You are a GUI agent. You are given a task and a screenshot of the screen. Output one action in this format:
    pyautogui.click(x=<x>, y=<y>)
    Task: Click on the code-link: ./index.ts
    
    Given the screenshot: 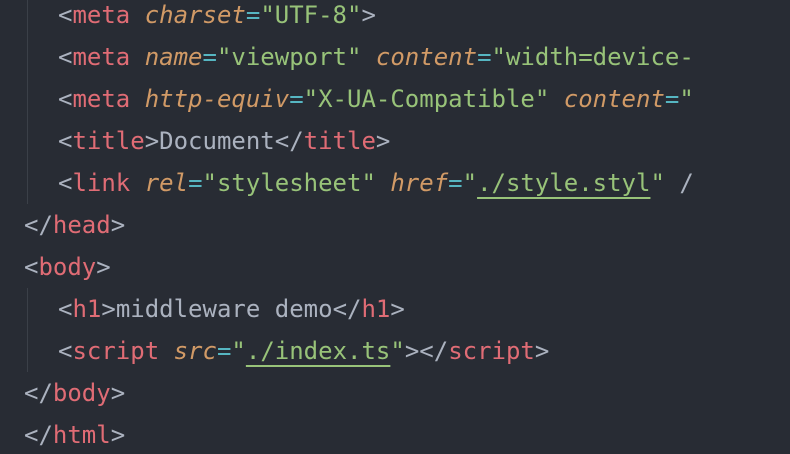 What is the action you would take?
    pyautogui.click(x=318, y=351)
    